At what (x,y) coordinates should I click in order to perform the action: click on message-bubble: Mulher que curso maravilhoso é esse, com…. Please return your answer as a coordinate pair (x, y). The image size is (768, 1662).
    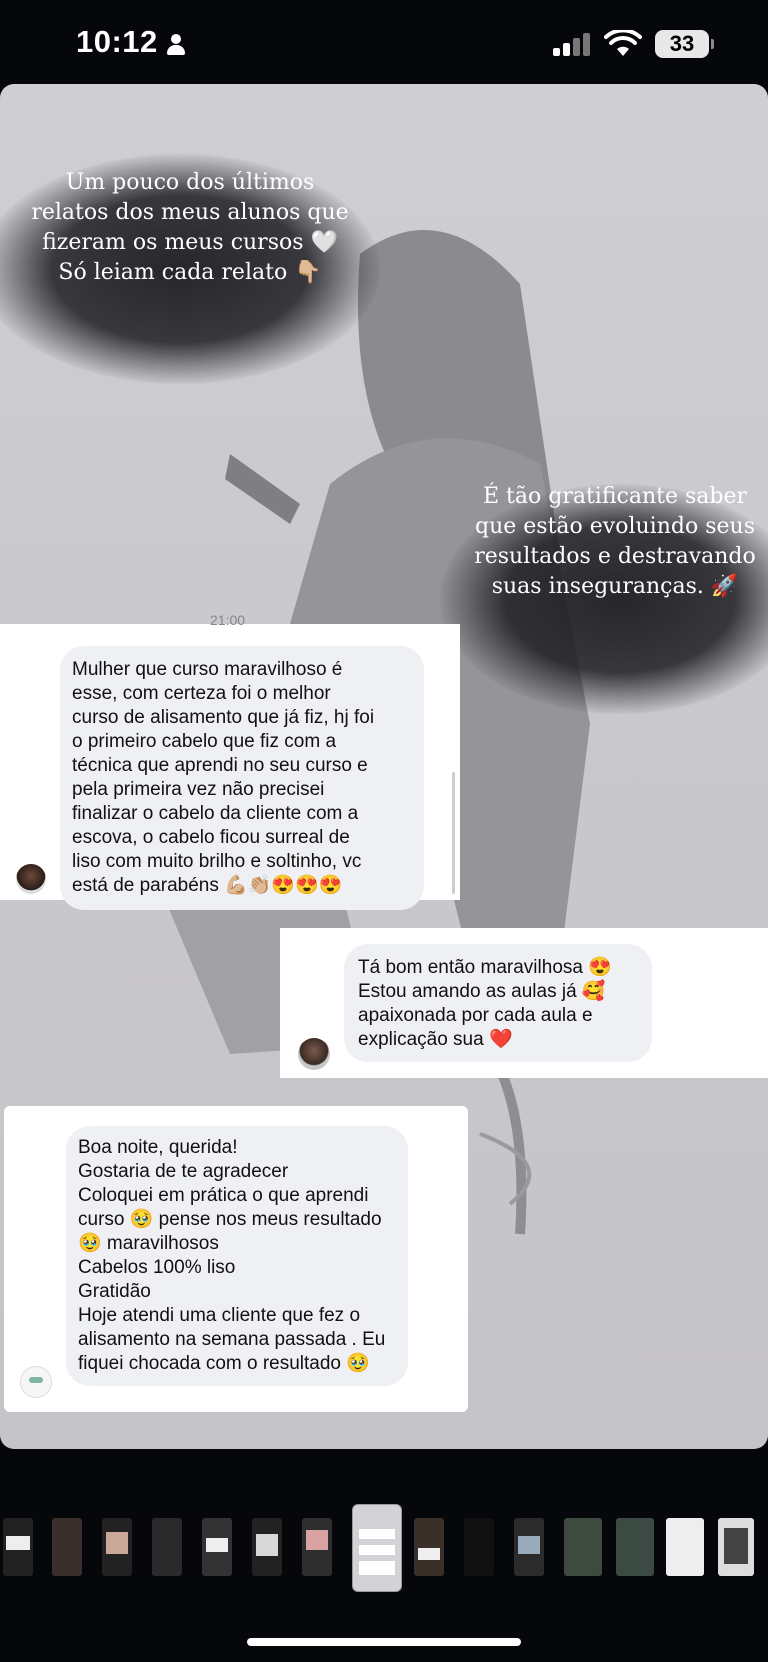
    Looking at the image, I should click on (242, 778).